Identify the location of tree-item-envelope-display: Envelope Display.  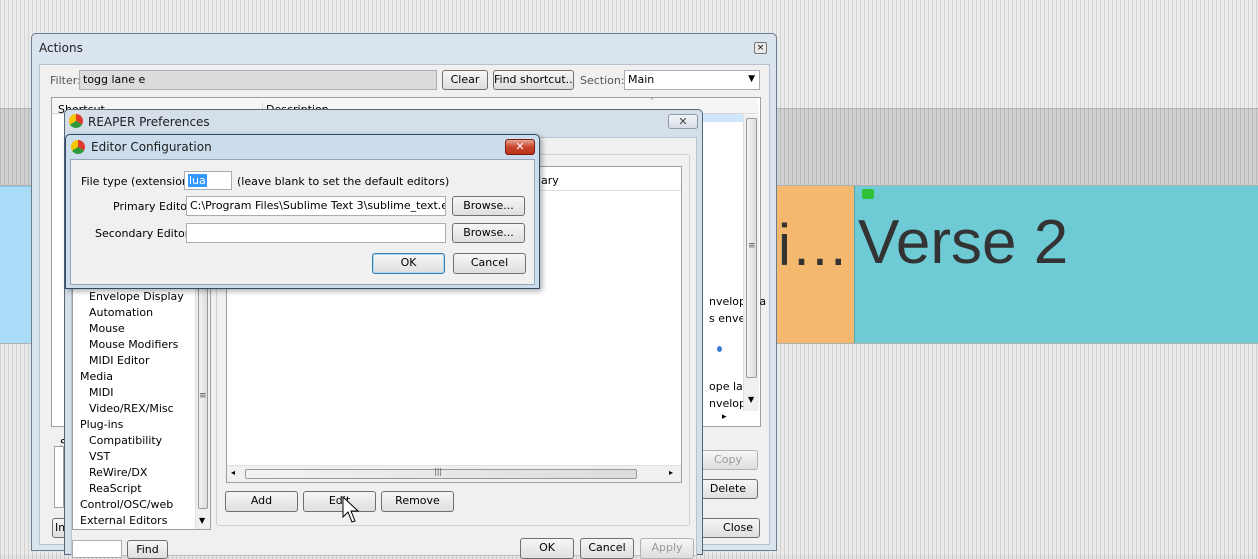
(136, 296).